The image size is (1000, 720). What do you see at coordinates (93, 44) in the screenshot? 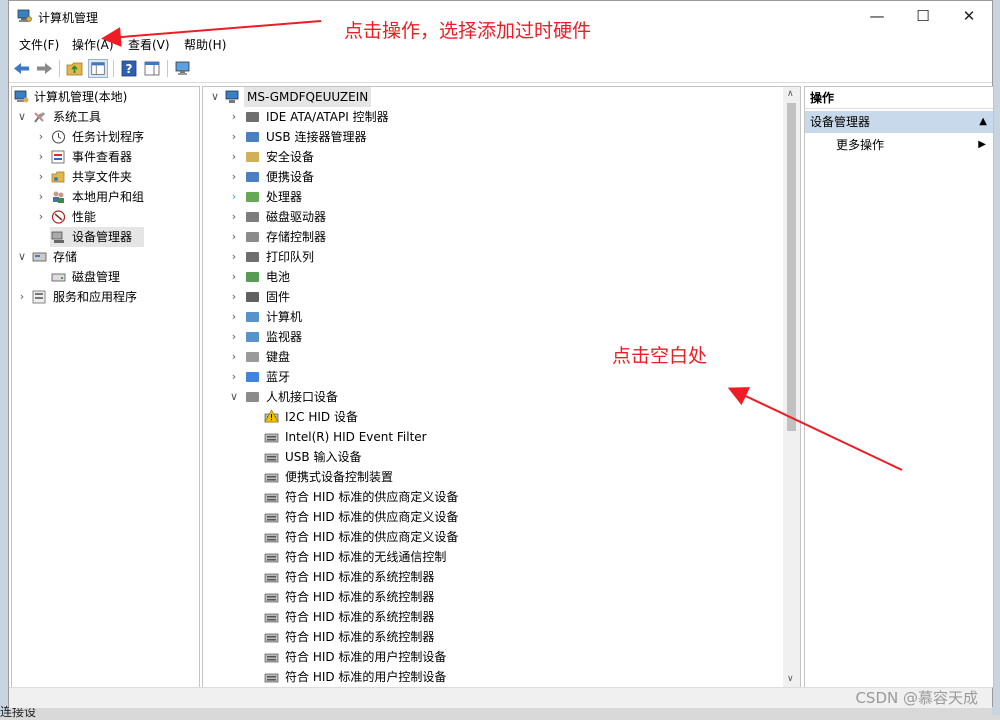
I see `menu-action: 操作(A)` at bounding box center [93, 44].